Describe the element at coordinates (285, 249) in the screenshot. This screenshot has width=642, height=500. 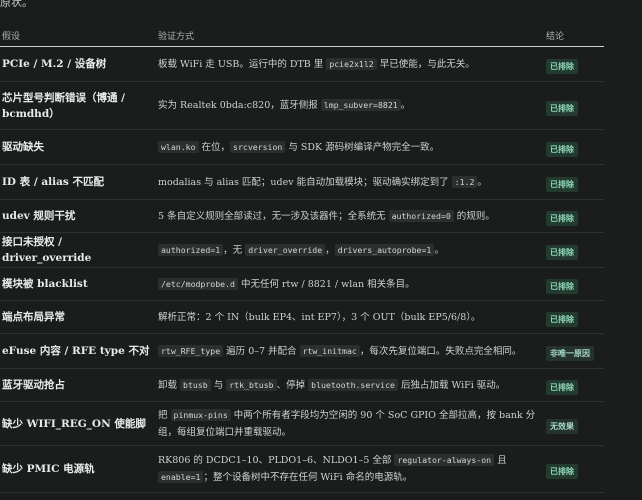
I see `inline-code: driver_override` at that location.